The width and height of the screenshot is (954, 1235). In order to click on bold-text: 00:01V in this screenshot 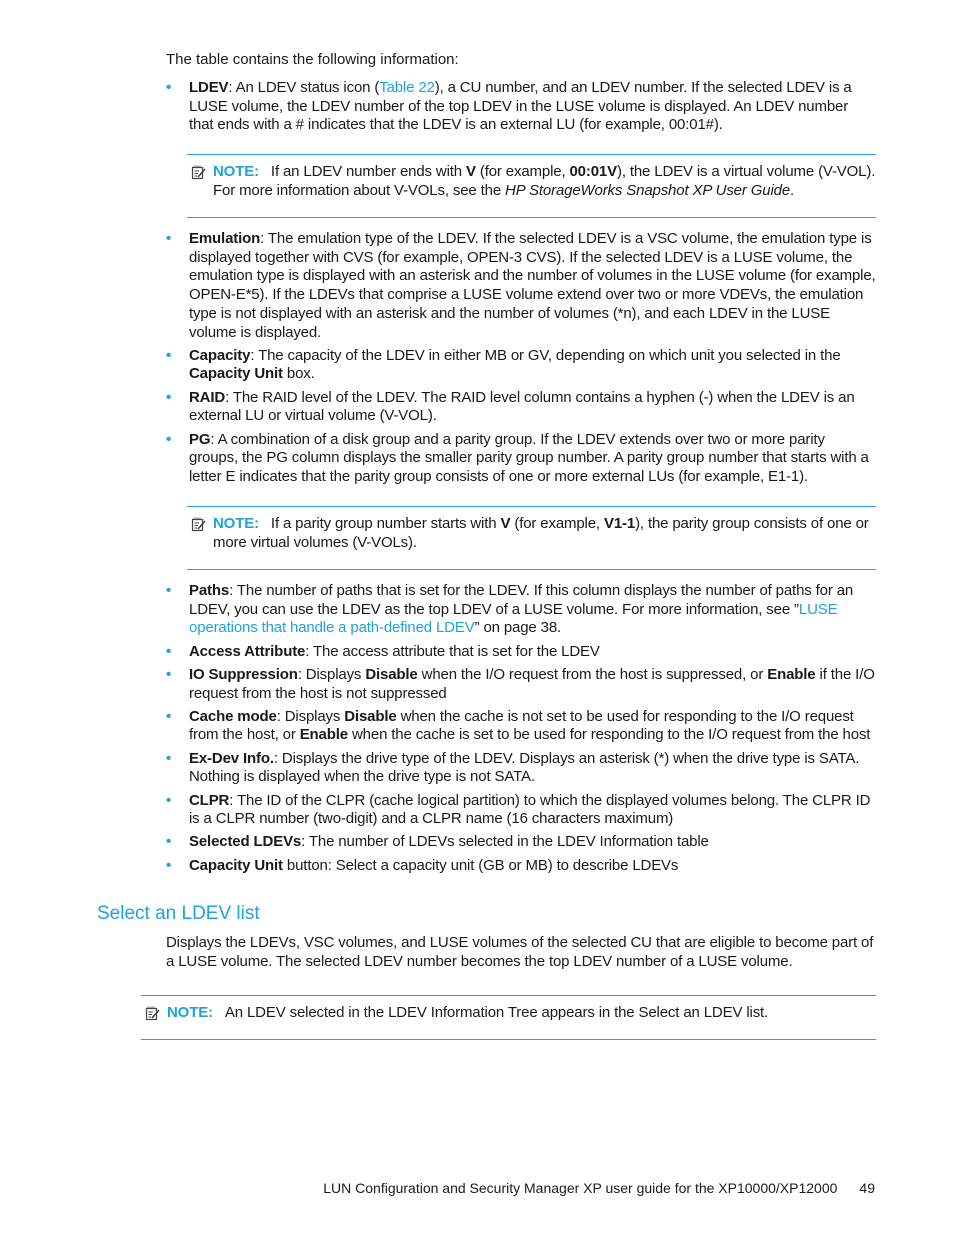, I will do `click(593, 171)`.